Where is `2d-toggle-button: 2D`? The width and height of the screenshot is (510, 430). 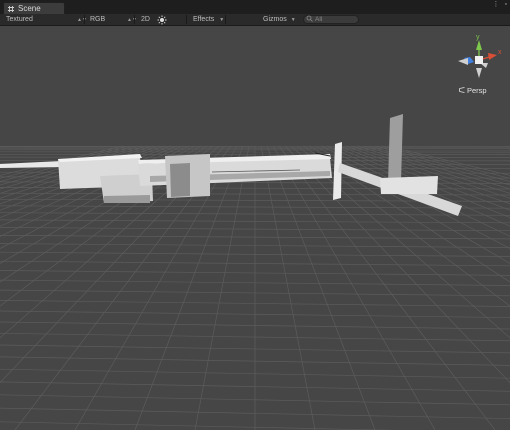
2d-toggle-button: 2D is located at coordinates (145, 19).